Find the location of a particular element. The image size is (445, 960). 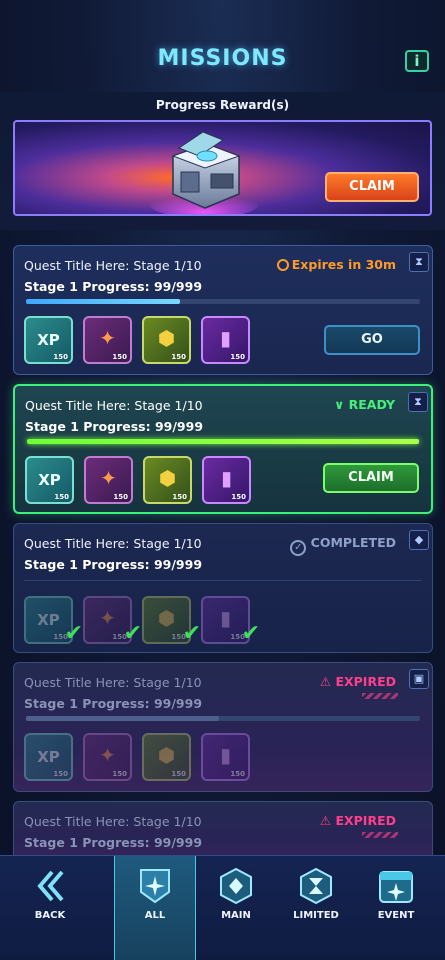

calendar-icon: ▣ is located at coordinates (419, 679).